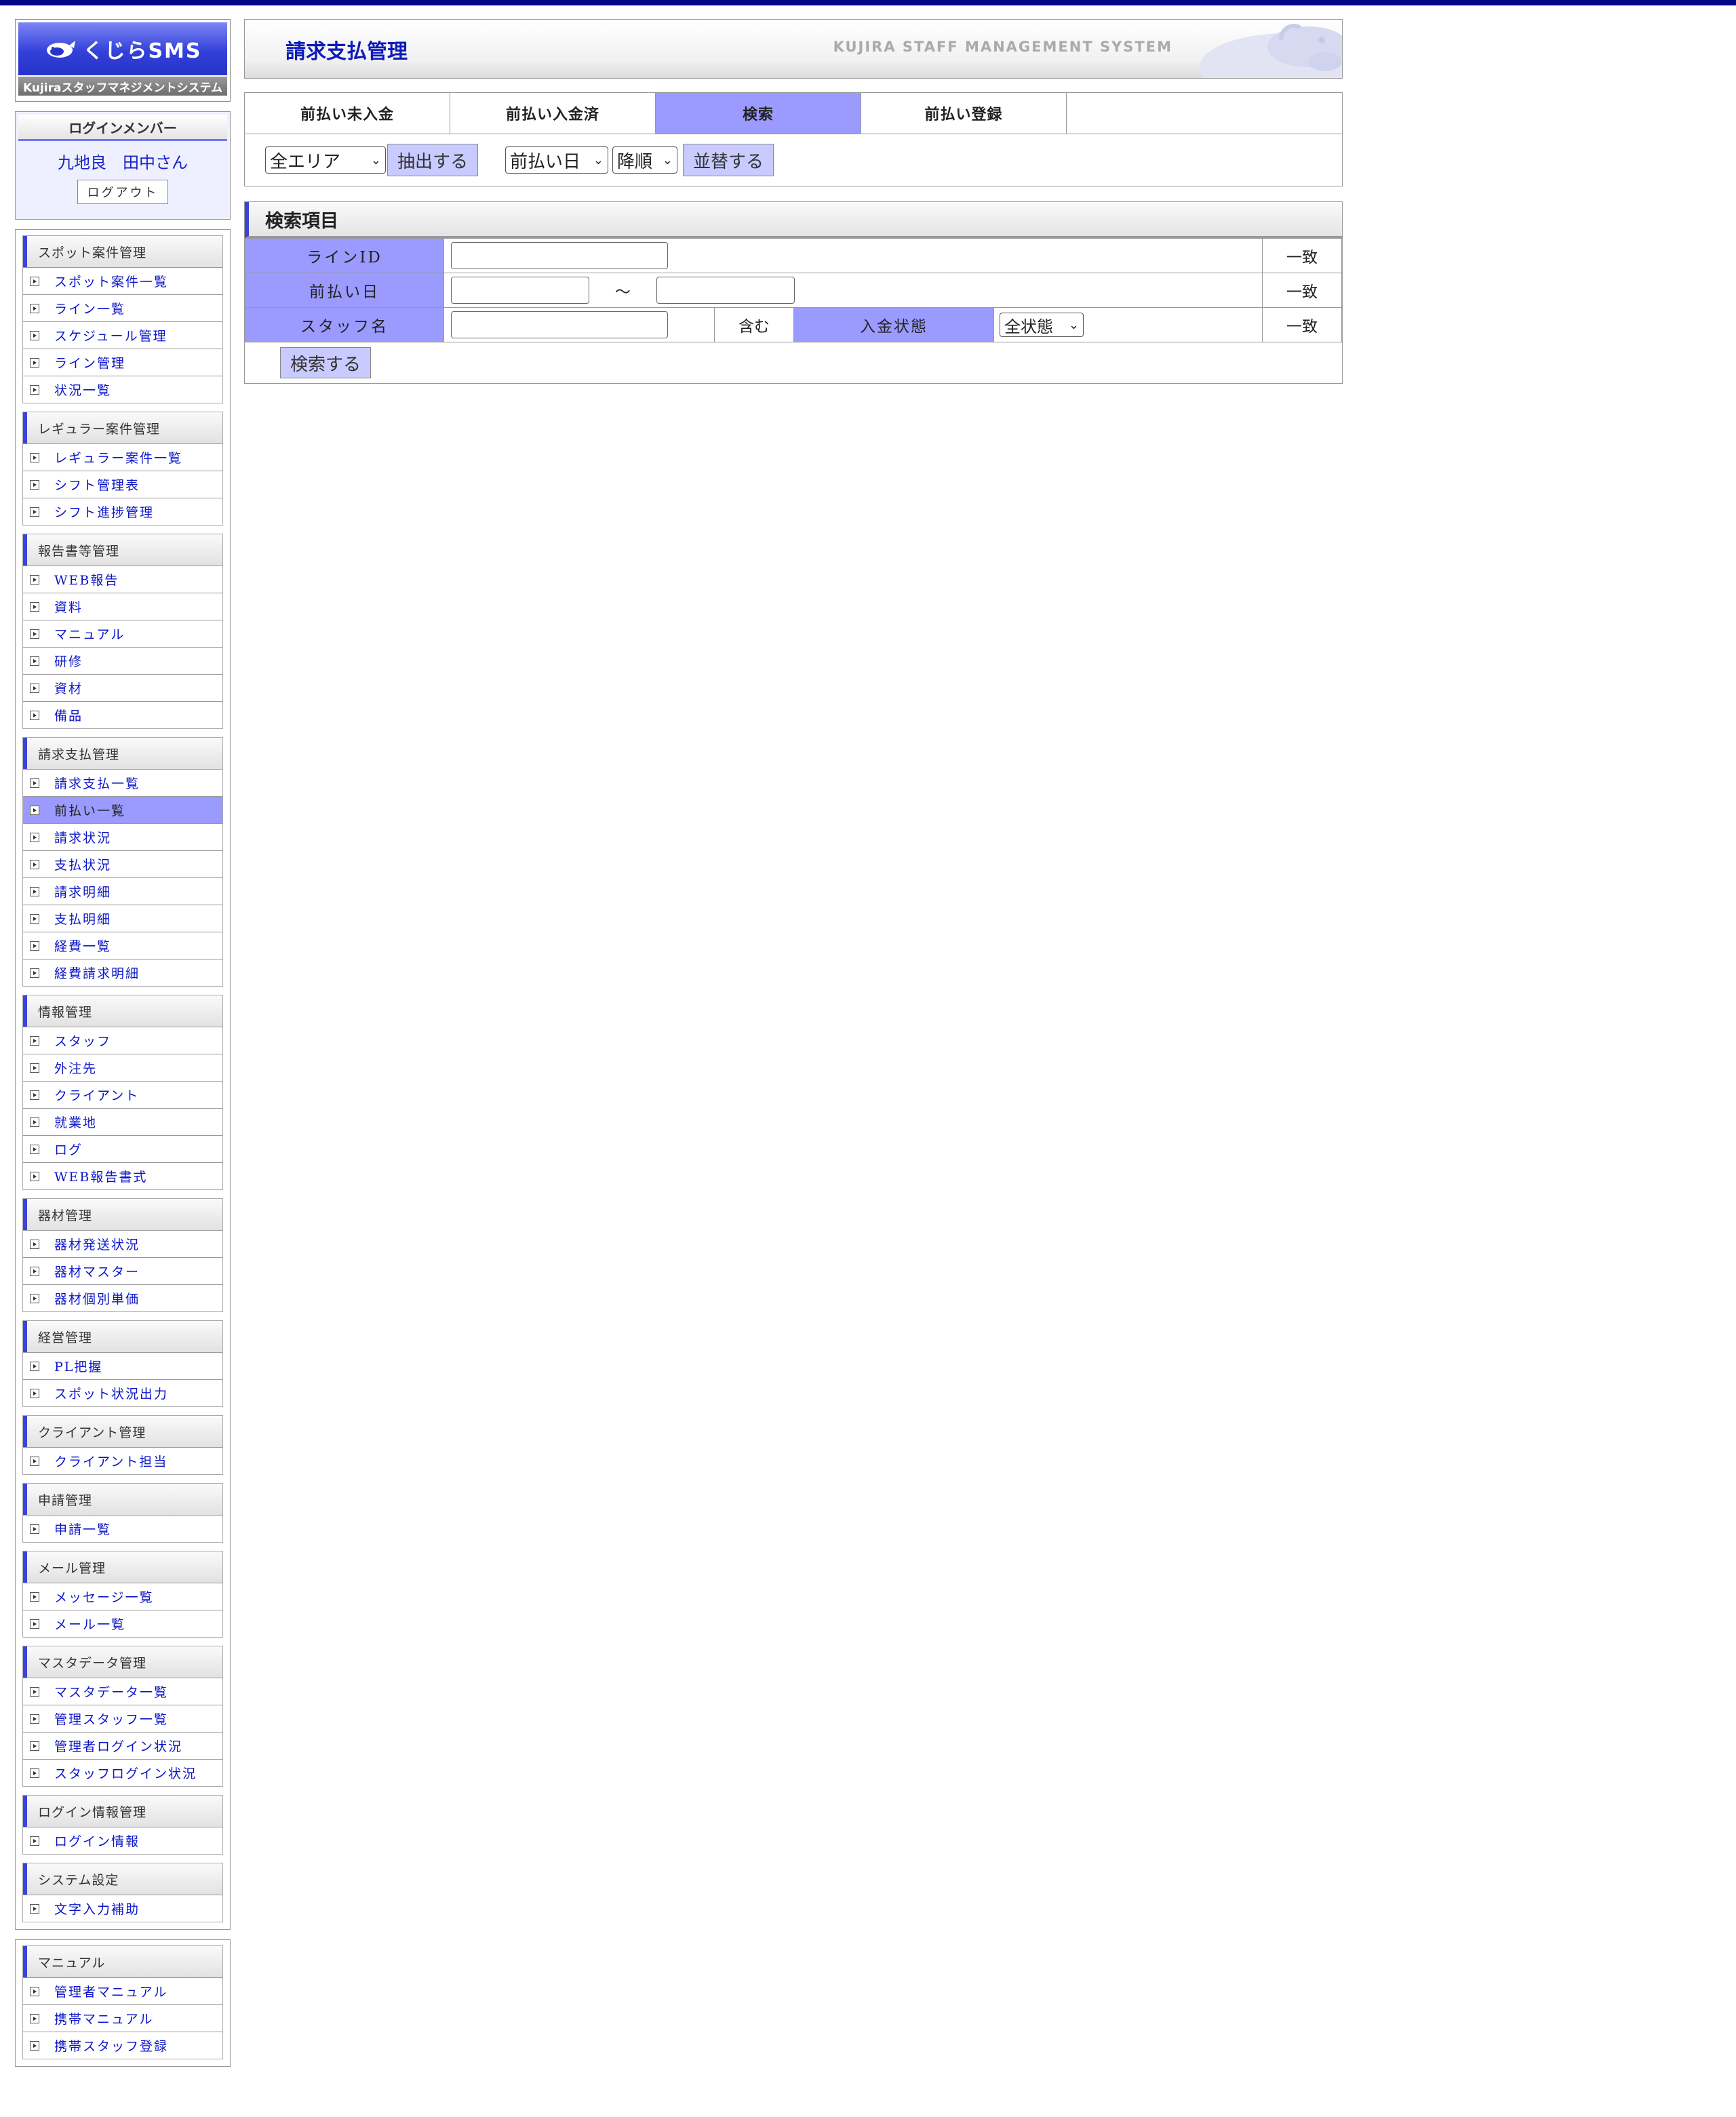  I want to click on sidebar-menu-item: 器材発送状況, so click(122, 1243).